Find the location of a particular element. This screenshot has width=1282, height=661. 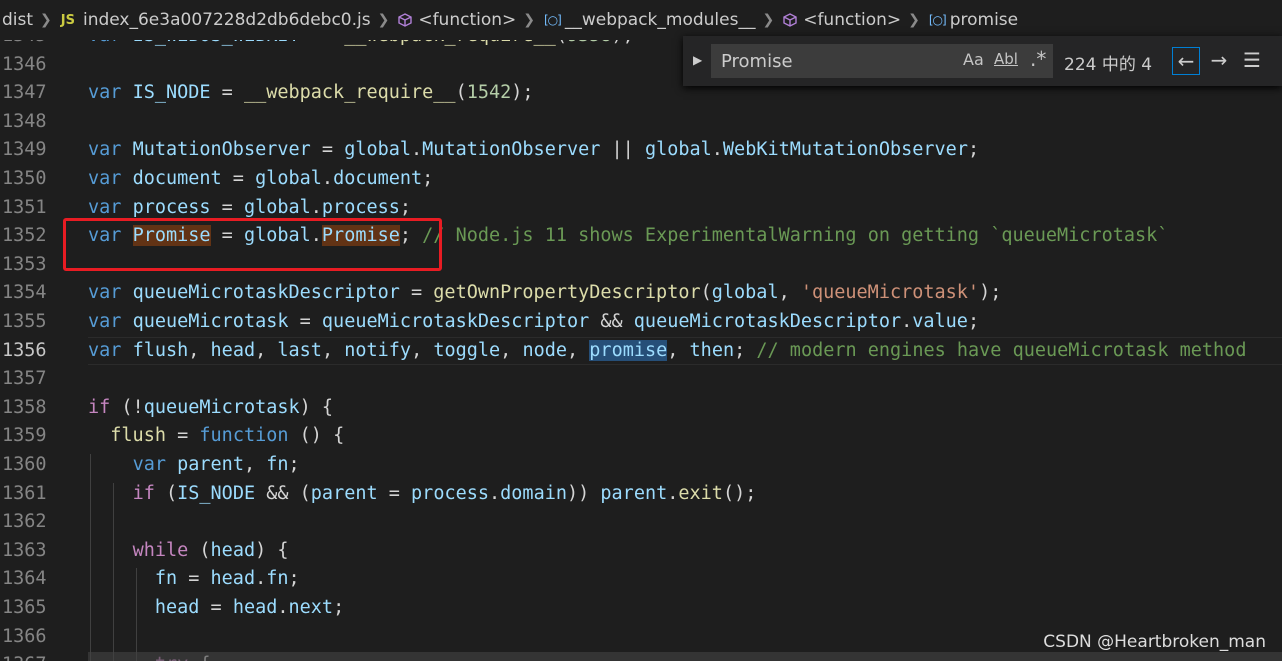

code-token: queueMicrotask is located at coordinates (210, 321).